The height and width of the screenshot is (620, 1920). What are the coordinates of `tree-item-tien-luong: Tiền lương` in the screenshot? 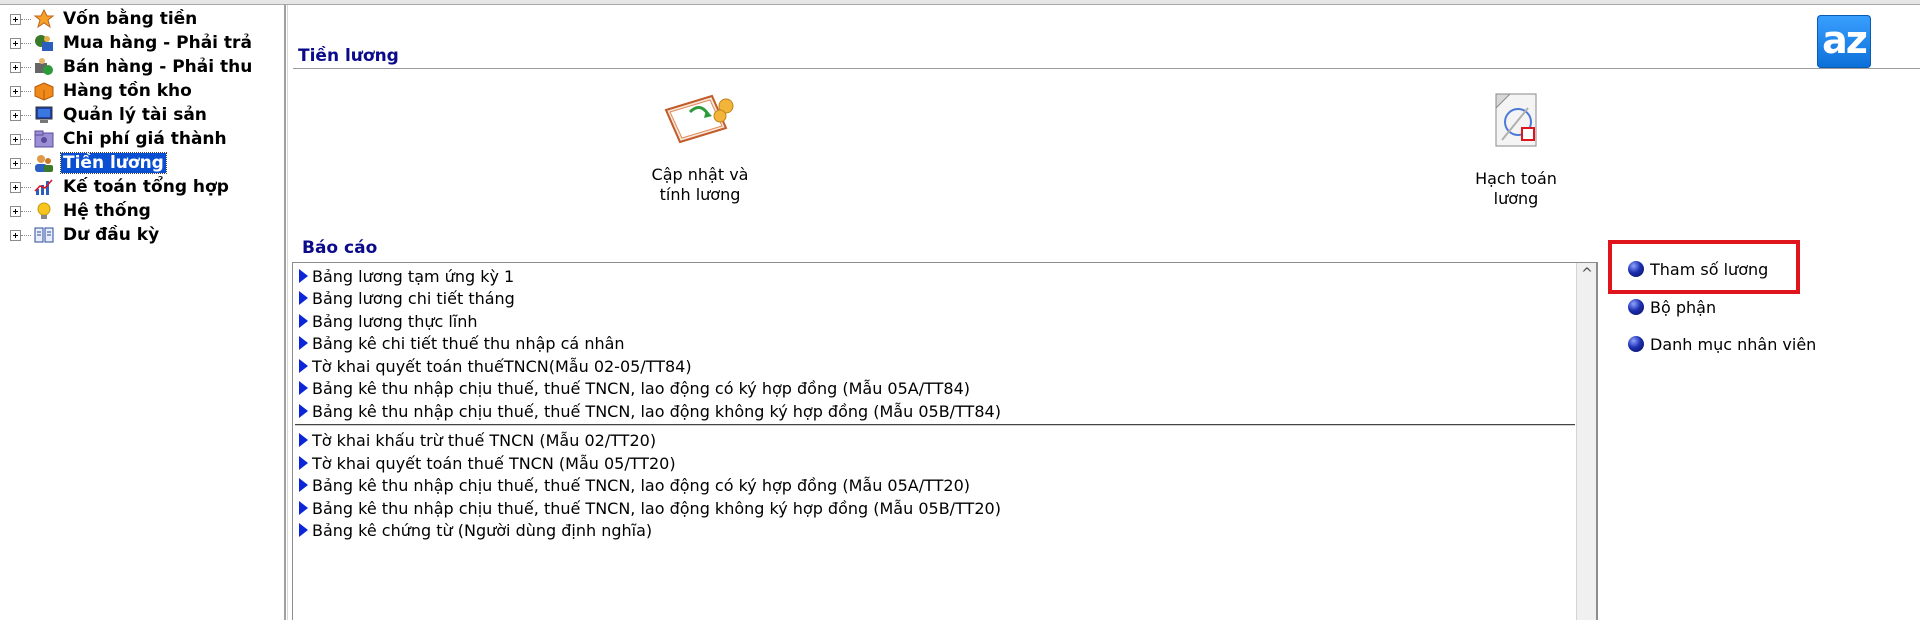 It's located at (88, 163).